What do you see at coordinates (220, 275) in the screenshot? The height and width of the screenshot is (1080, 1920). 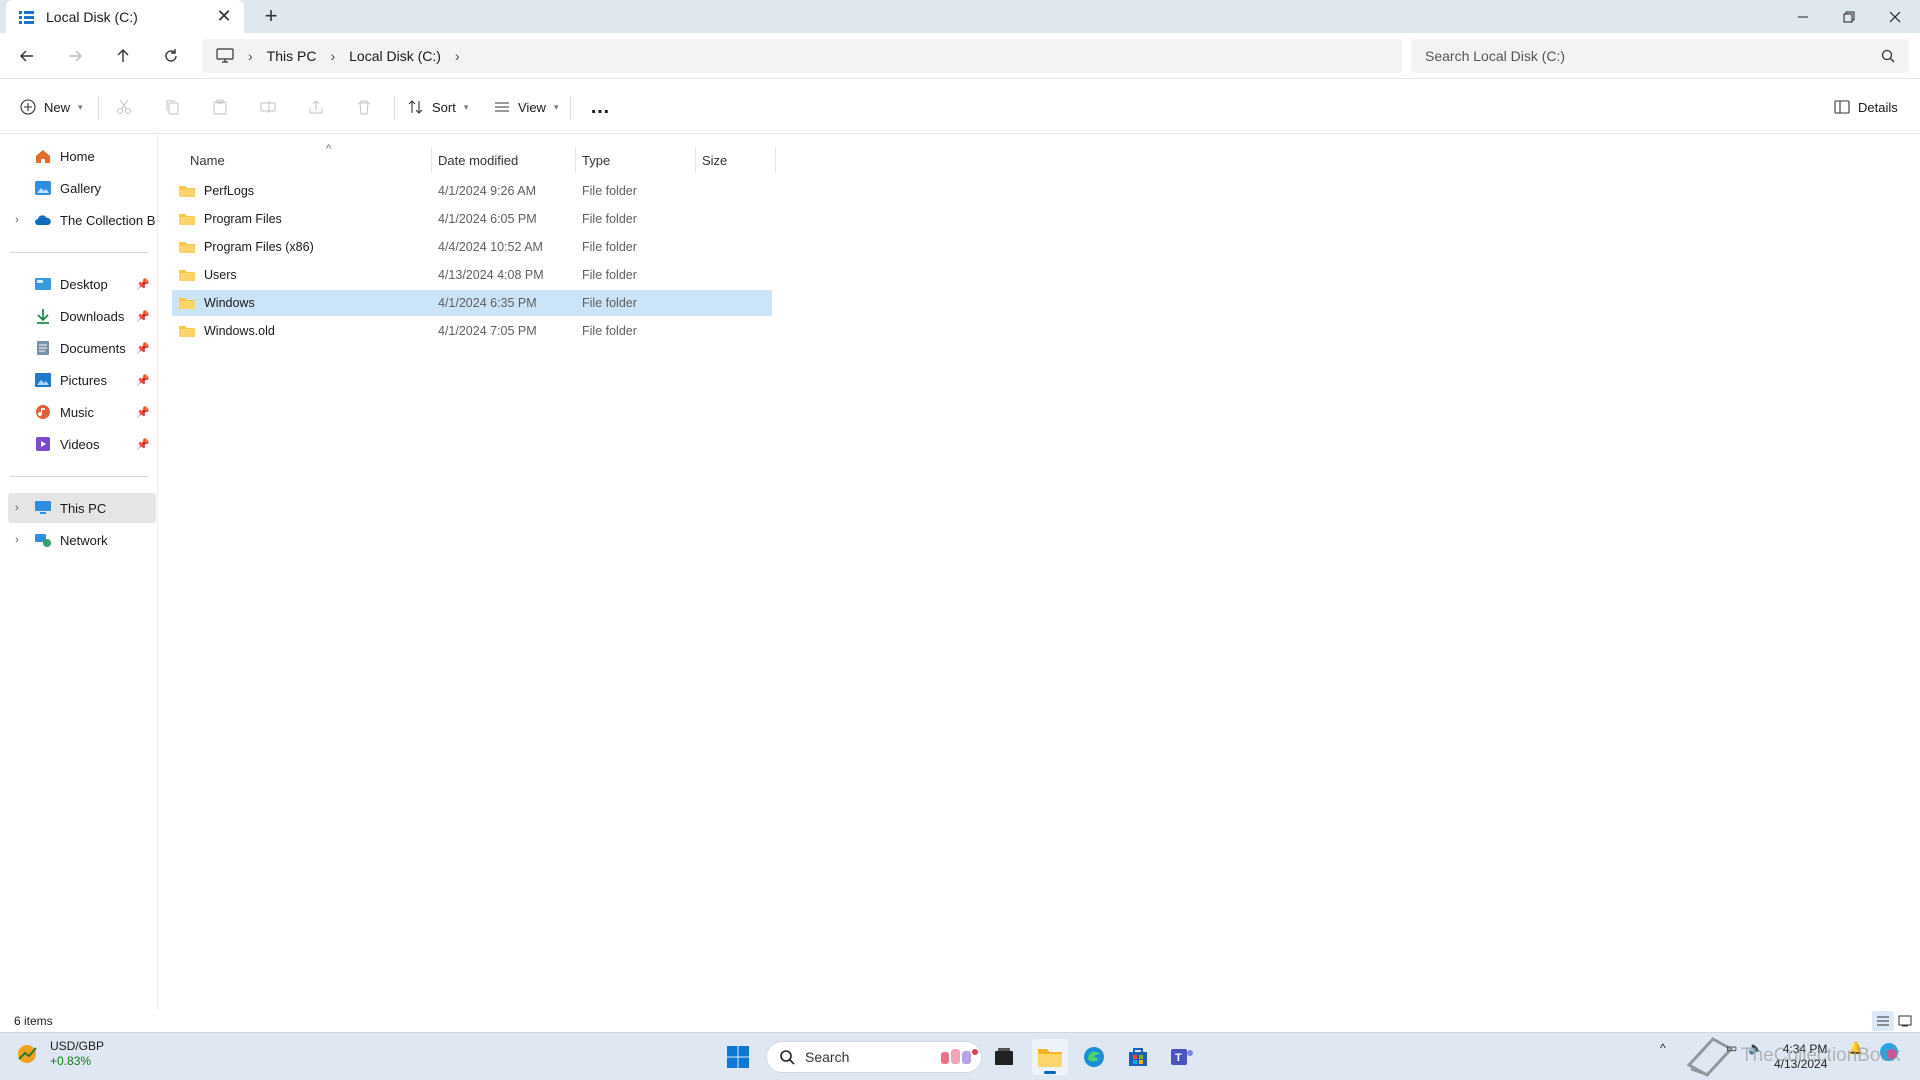 I see `file-name: Users` at bounding box center [220, 275].